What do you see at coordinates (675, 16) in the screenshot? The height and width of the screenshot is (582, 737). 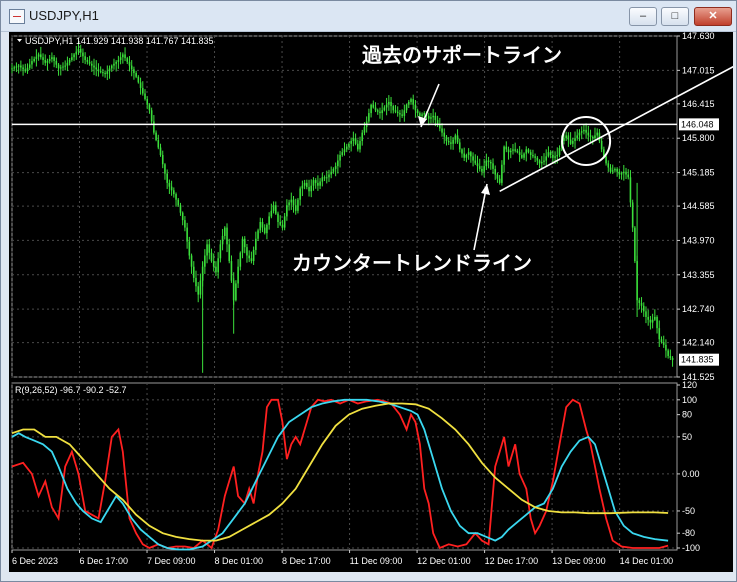 I see `maximize-button: □` at bounding box center [675, 16].